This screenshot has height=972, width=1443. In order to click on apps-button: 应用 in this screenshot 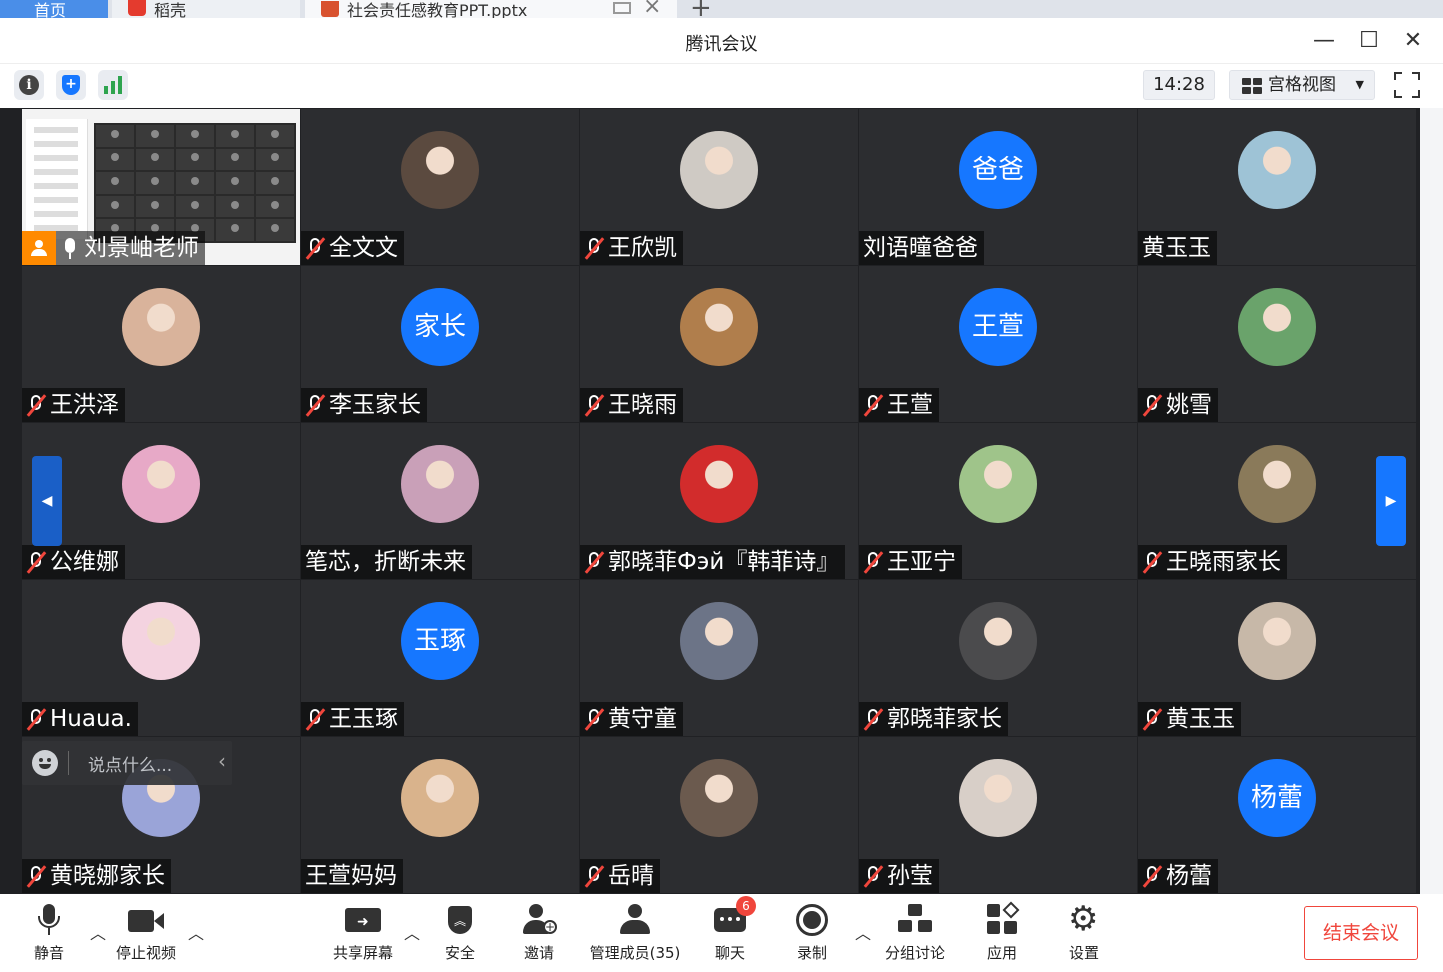, I will do `click(1002, 932)`.